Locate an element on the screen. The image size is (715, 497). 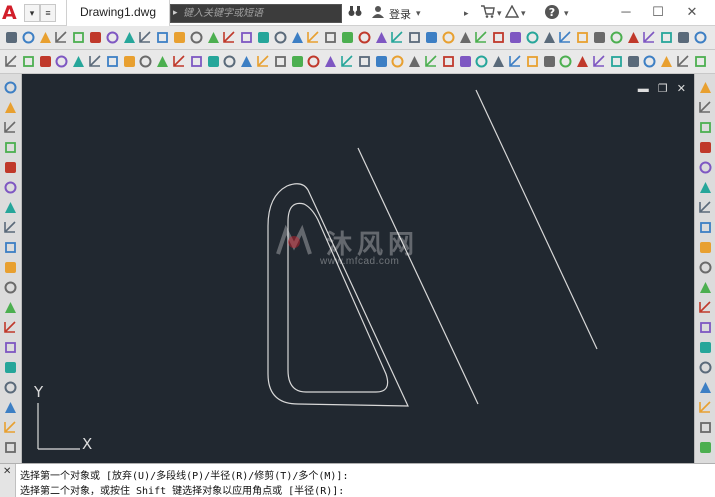
application-menu-button: A is located at coordinates (12, 13).